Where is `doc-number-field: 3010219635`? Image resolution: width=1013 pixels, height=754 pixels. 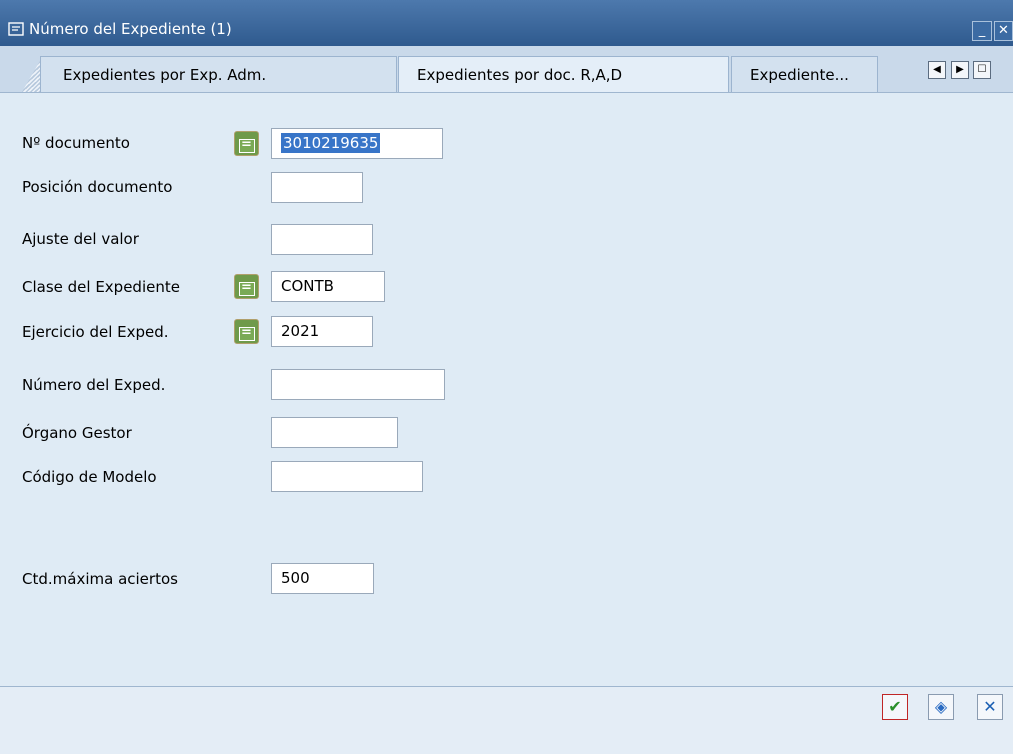
doc-number-field: 3010219635 is located at coordinates (357, 143).